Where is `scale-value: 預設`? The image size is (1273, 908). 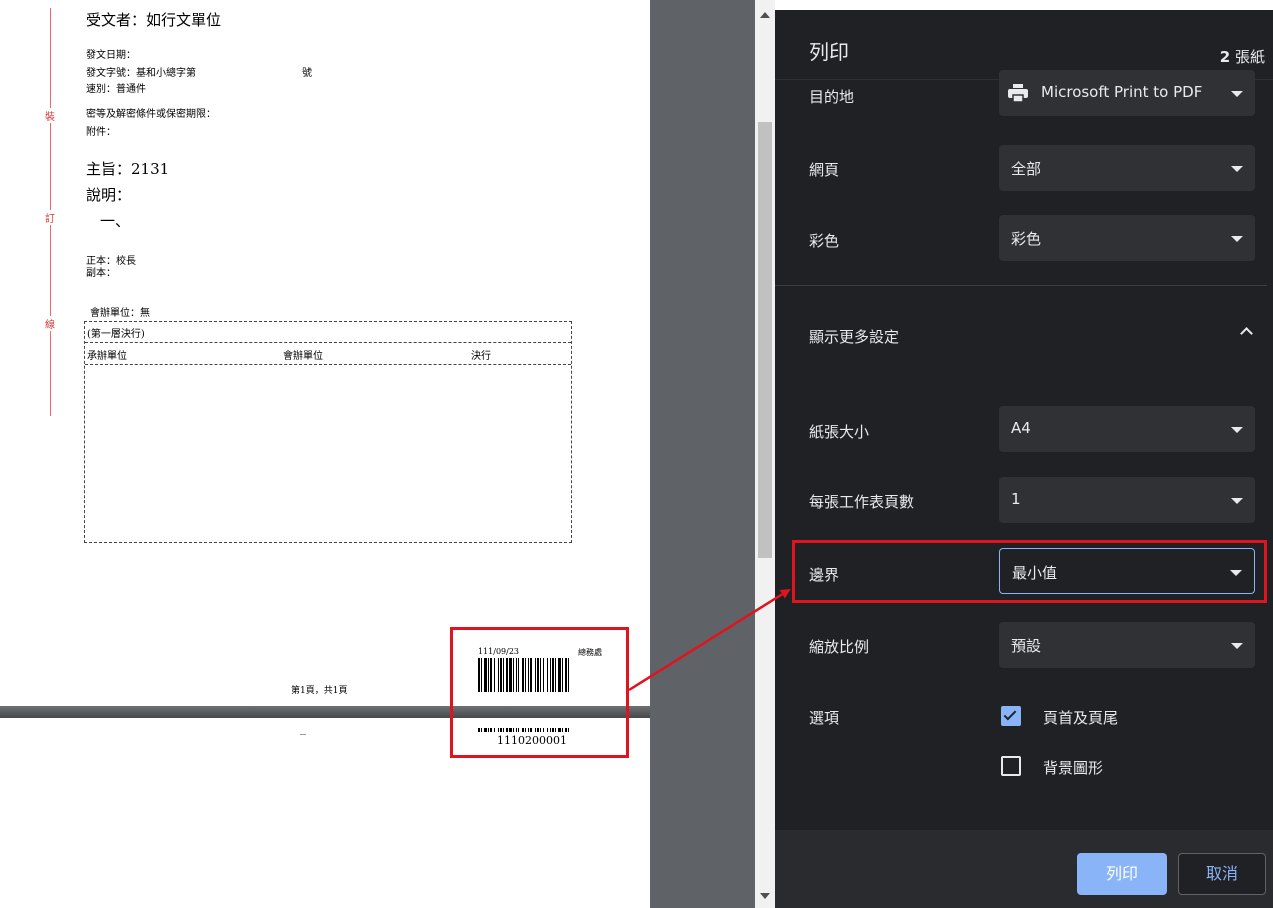 scale-value: 預設 is located at coordinates (1026, 646).